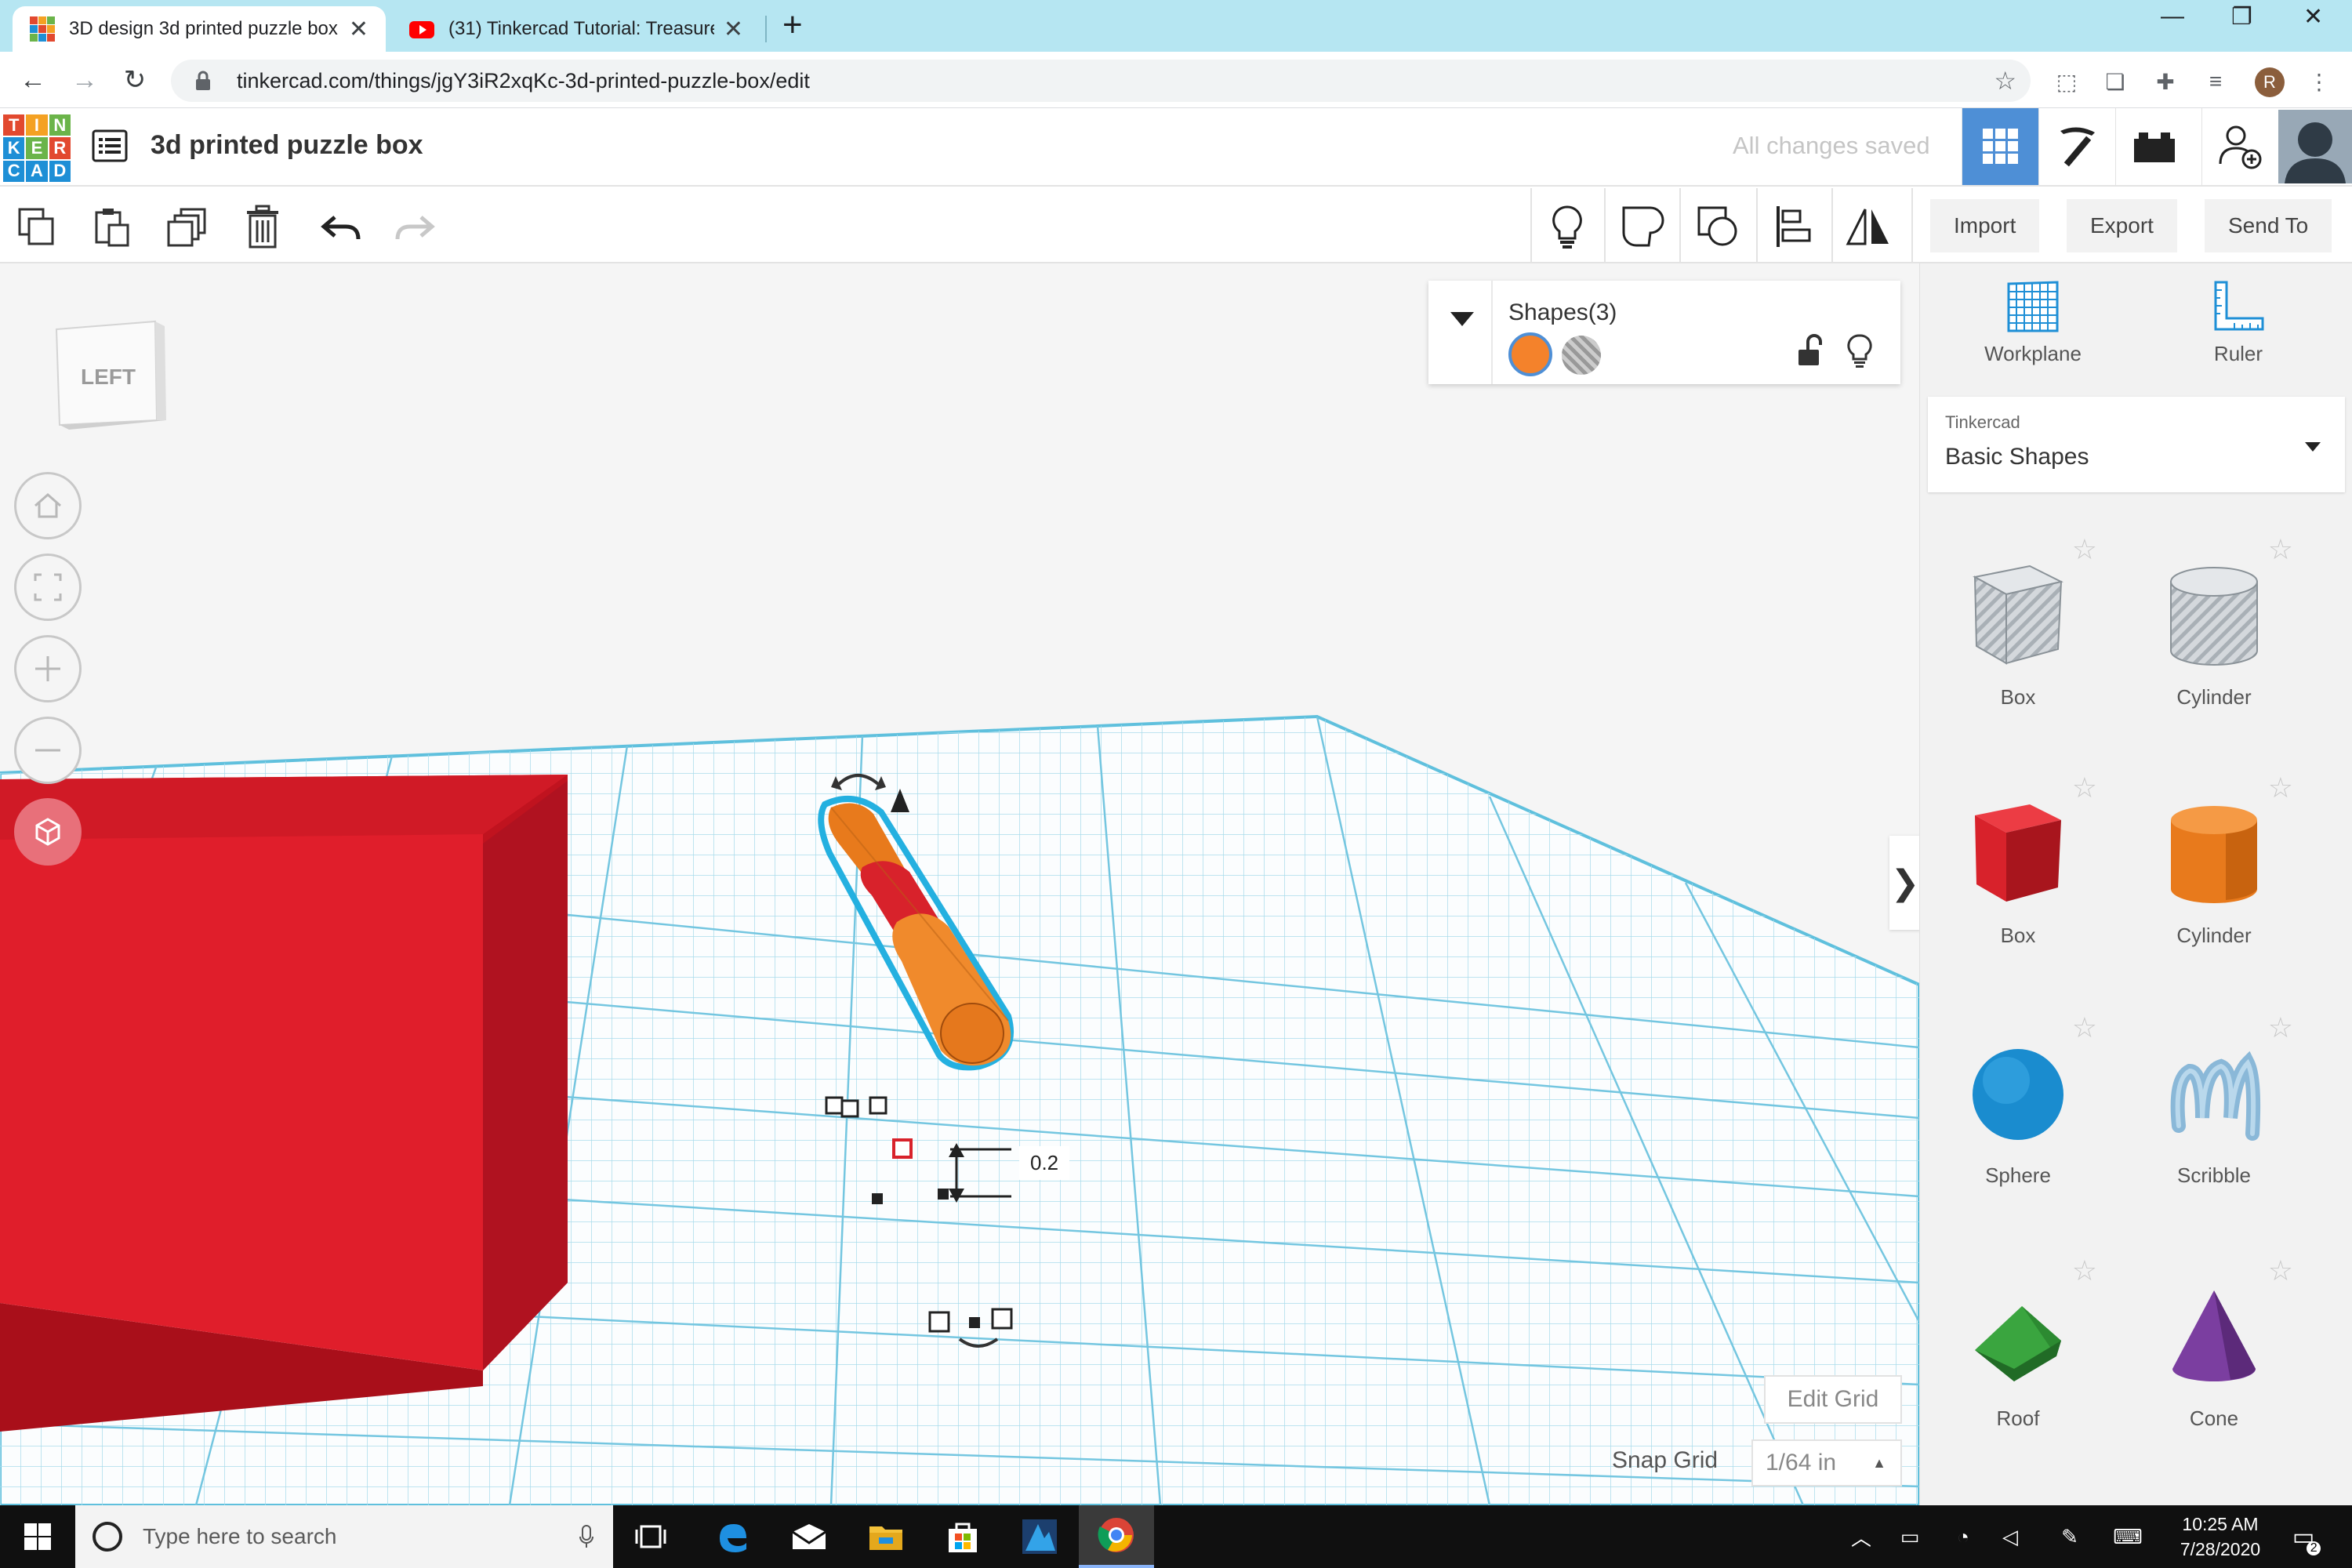 The image size is (2352, 1568). I want to click on snap-grid-select: 1/64 in ▲, so click(1827, 1462).